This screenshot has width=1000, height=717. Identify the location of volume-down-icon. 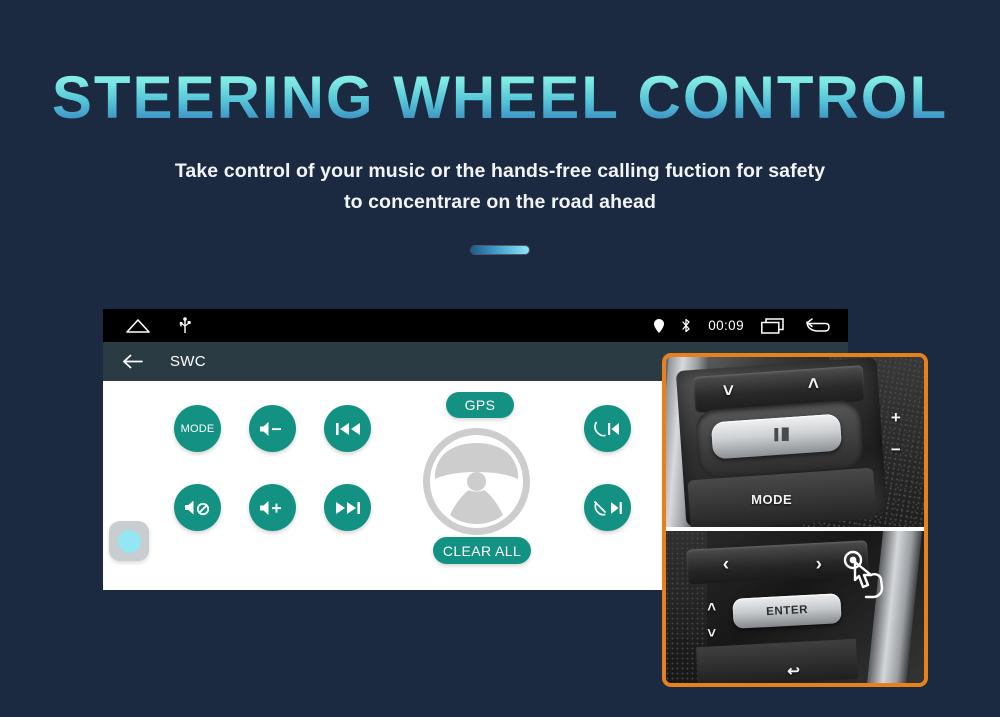
(272, 429).